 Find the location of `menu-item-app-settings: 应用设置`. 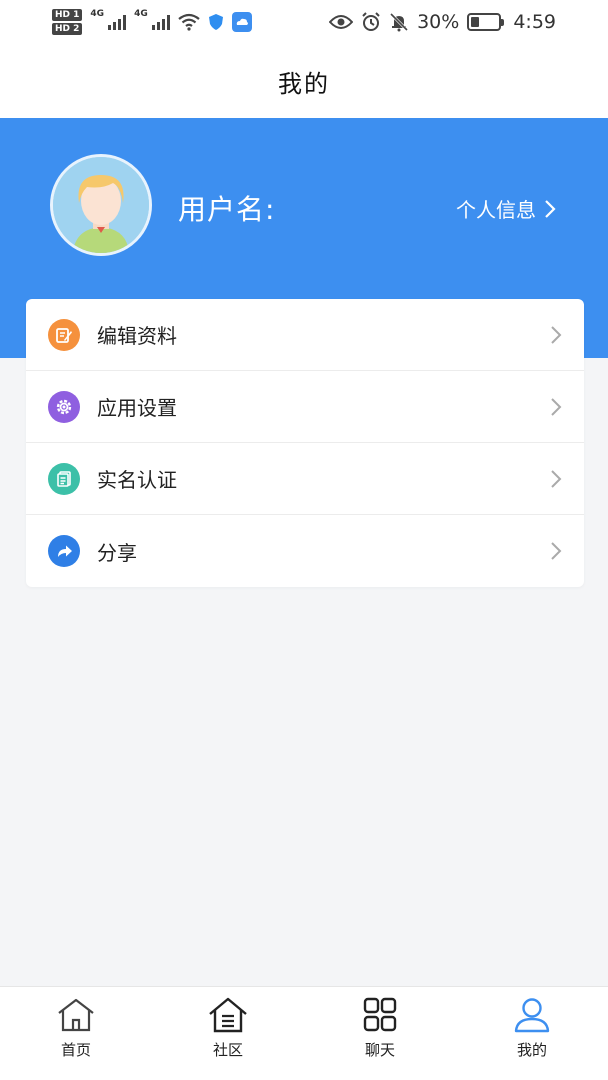

menu-item-app-settings: 应用设置 is located at coordinates (305, 407).